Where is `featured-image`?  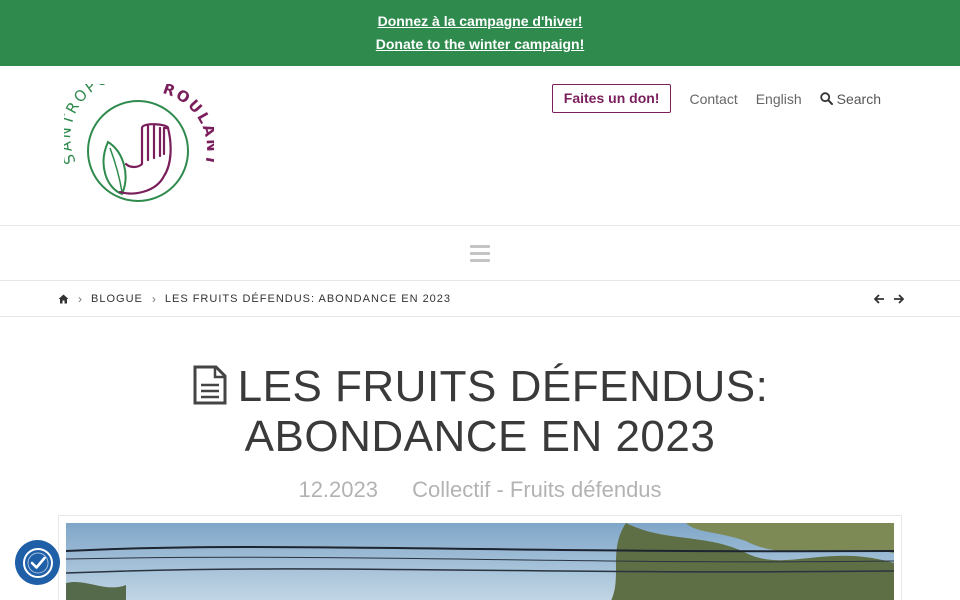
featured-image is located at coordinates (480, 561).